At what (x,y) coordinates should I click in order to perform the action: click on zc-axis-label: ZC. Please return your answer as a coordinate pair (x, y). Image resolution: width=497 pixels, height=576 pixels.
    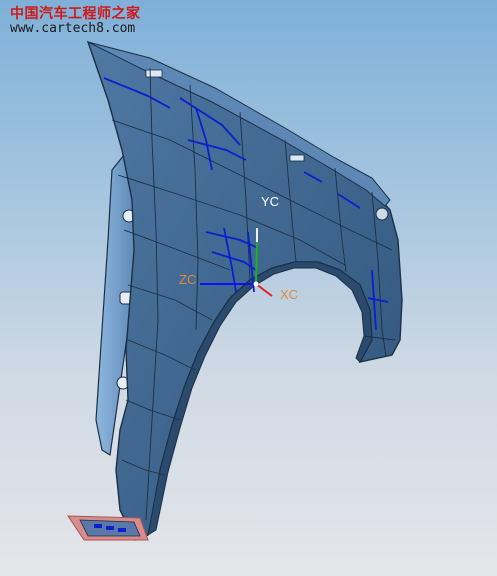
    Looking at the image, I should click on (188, 279).